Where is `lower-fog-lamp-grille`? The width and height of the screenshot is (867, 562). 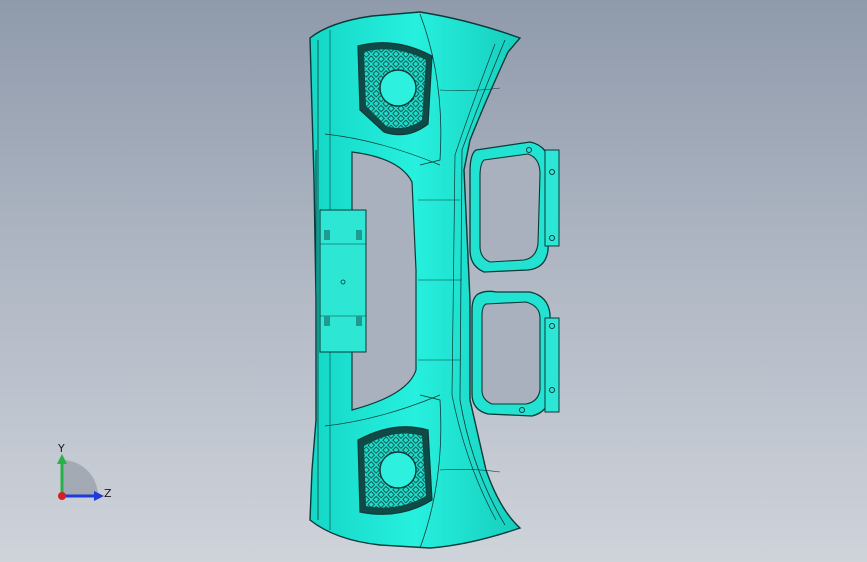 lower-fog-lamp-grille is located at coordinates (395, 470).